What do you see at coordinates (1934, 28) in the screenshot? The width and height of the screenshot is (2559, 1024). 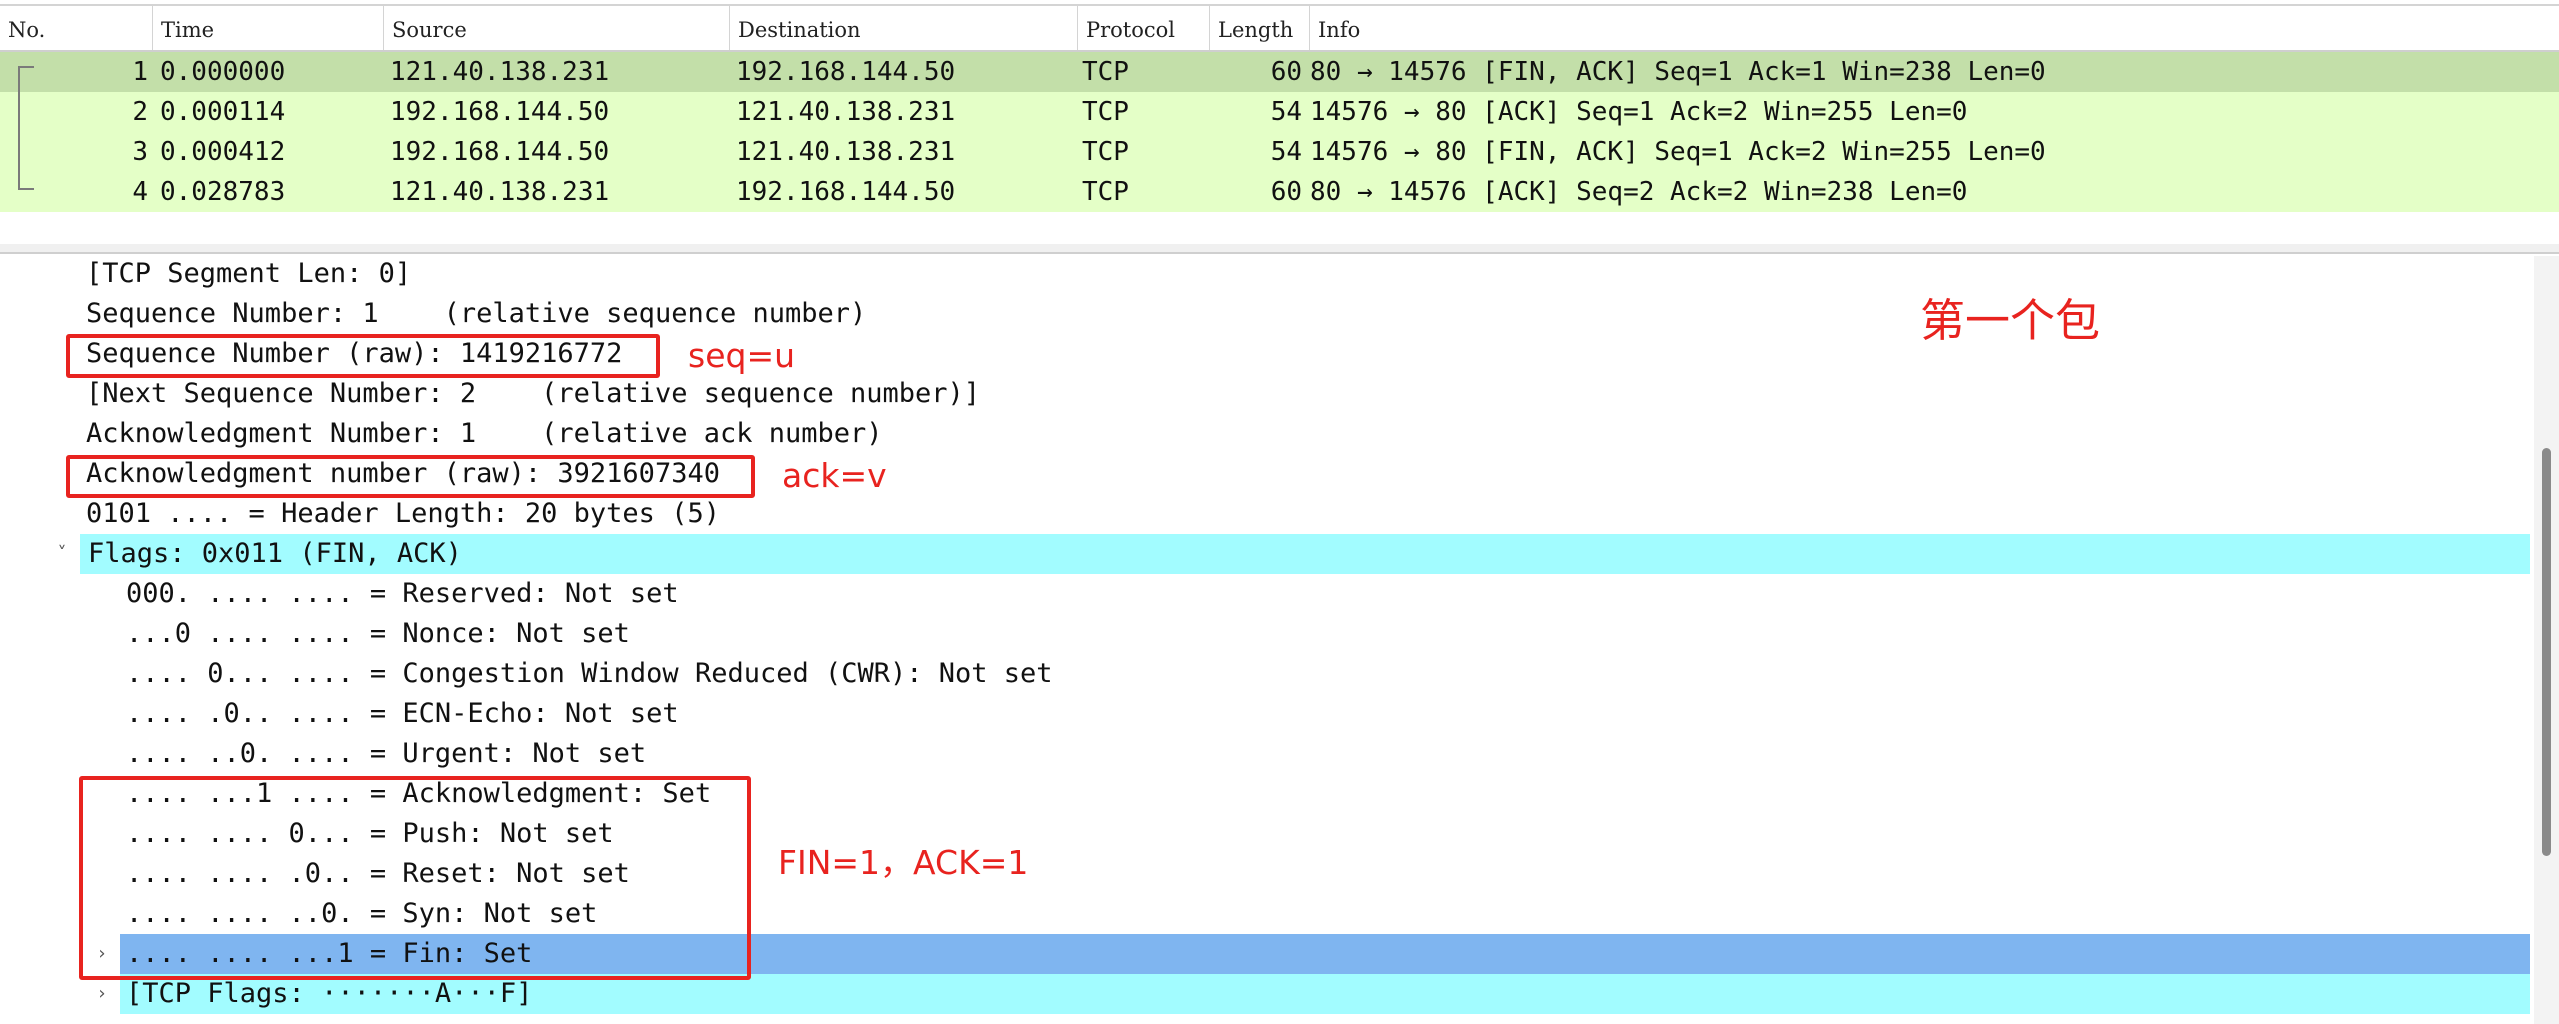 I see `column-header-info: Info` at bounding box center [1934, 28].